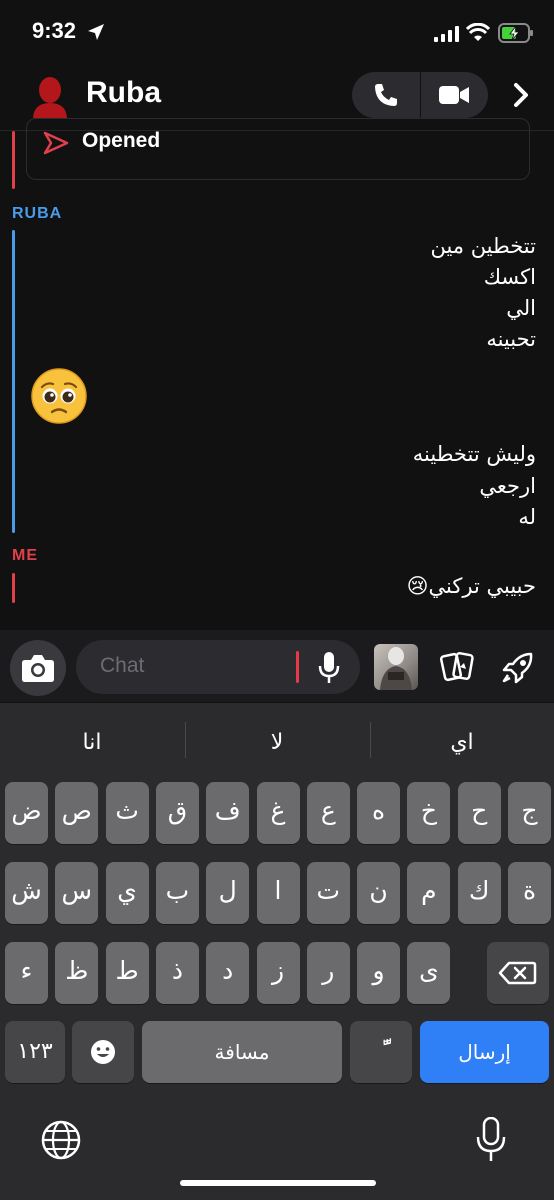 This screenshot has height=1200, width=554. I want to click on phone-call-icon, so click(386, 95).